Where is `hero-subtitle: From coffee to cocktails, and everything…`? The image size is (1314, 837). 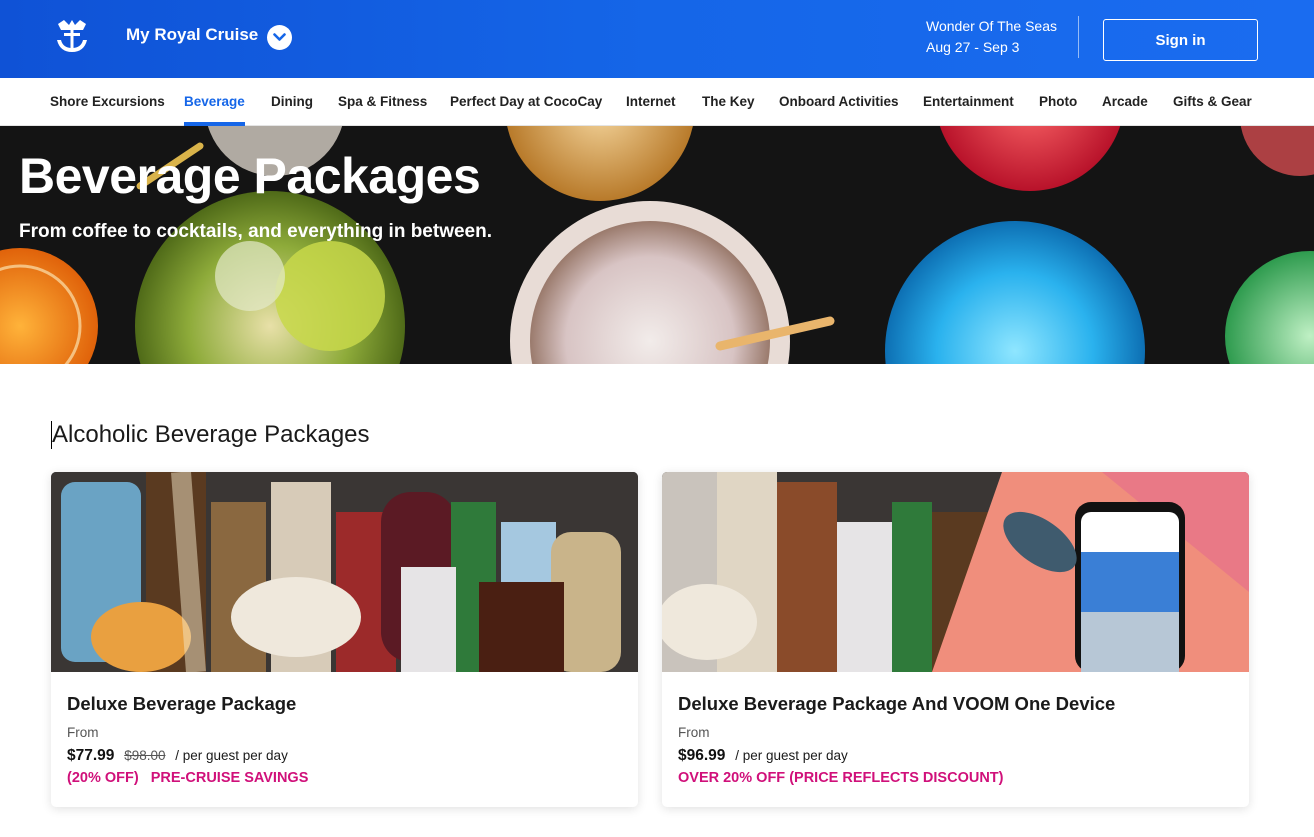
hero-subtitle: From coffee to cocktails, and everything… is located at coordinates (255, 231).